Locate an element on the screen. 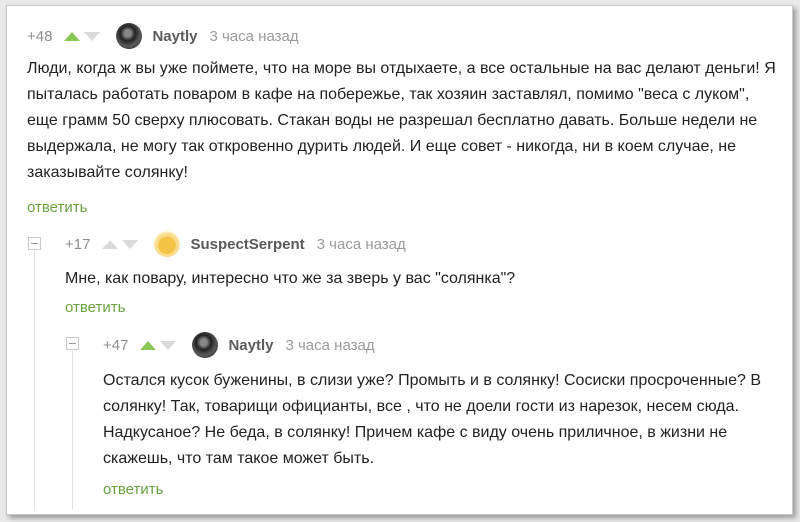 This screenshot has width=800, height=522. comment-header: +48 Naytly 3 часа назад is located at coordinates (163, 36).